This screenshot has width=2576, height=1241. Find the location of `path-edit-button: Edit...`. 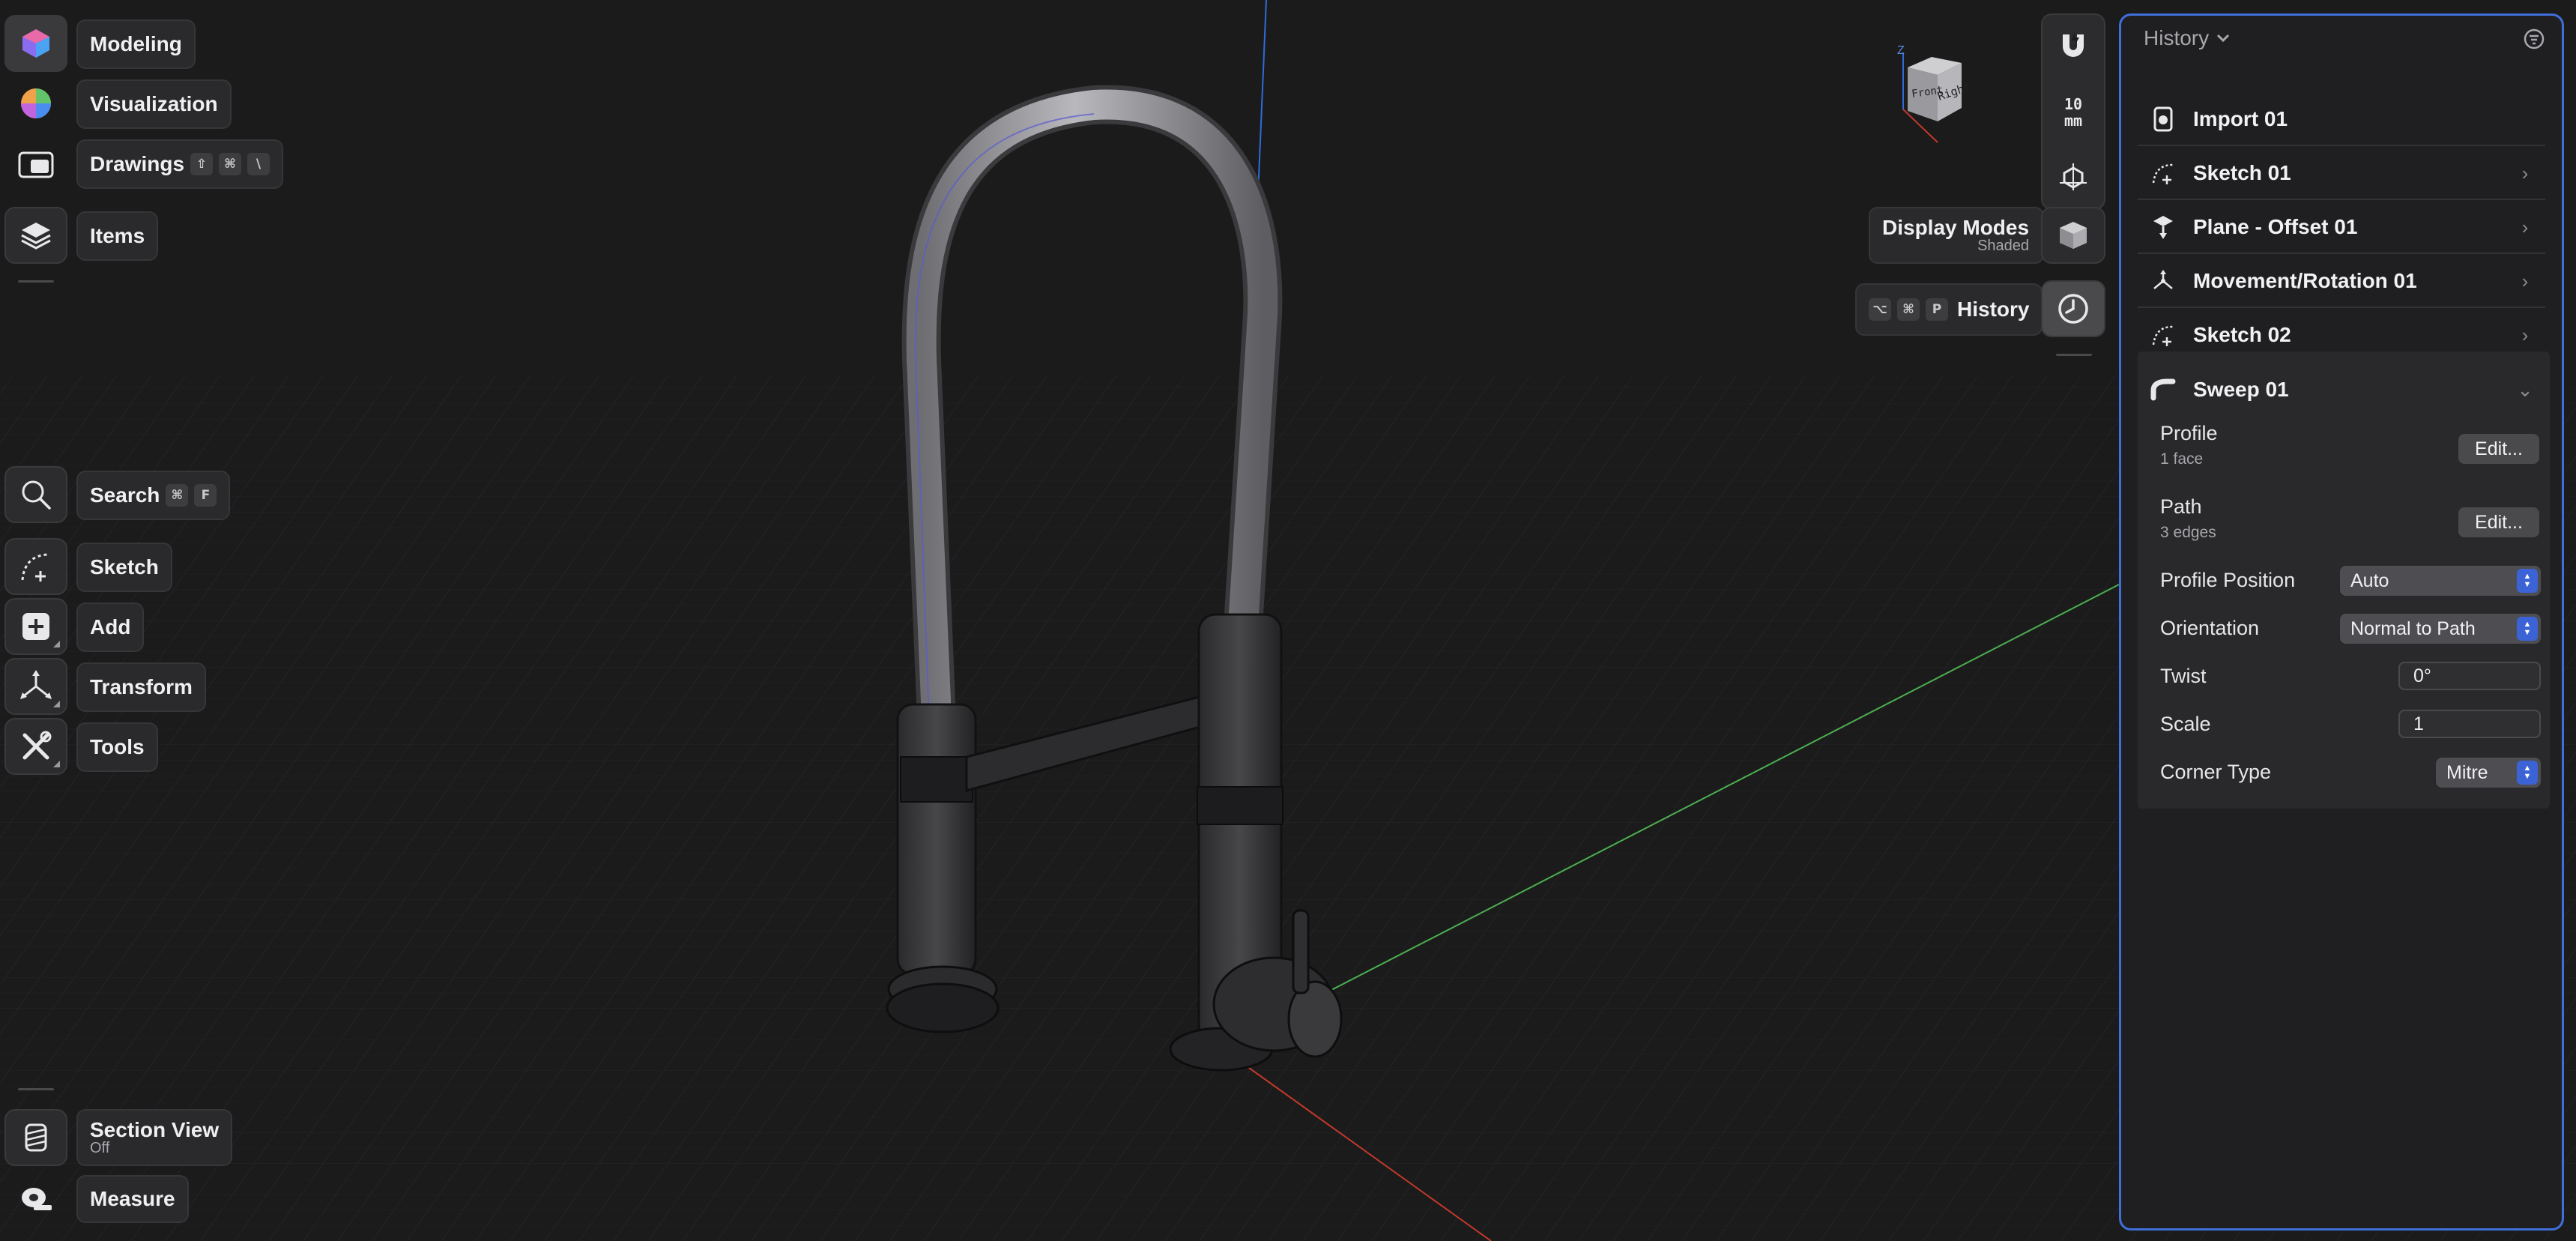

path-edit-button: Edit... is located at coordinates (2498, 522).